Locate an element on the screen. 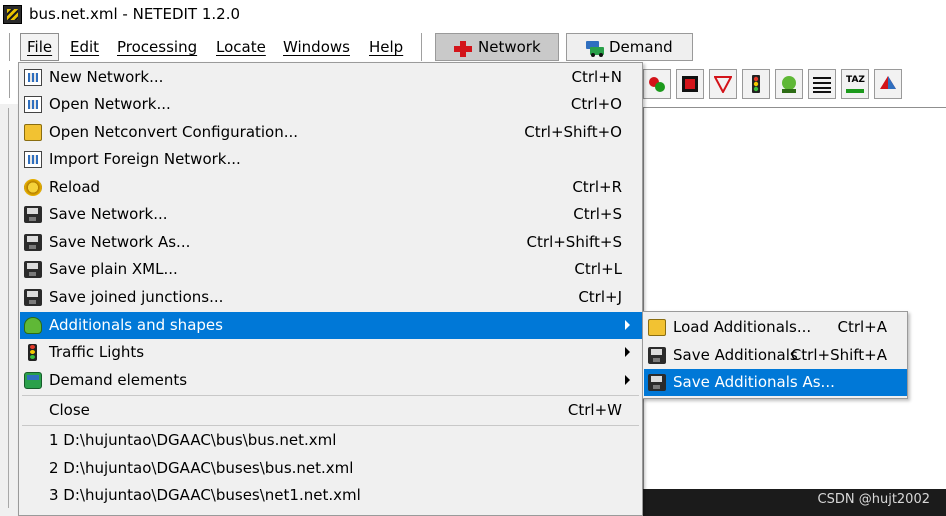 The width and height of the screenshot is (946, 516). network-mode-label: Network is located at coordinates (509, 47).